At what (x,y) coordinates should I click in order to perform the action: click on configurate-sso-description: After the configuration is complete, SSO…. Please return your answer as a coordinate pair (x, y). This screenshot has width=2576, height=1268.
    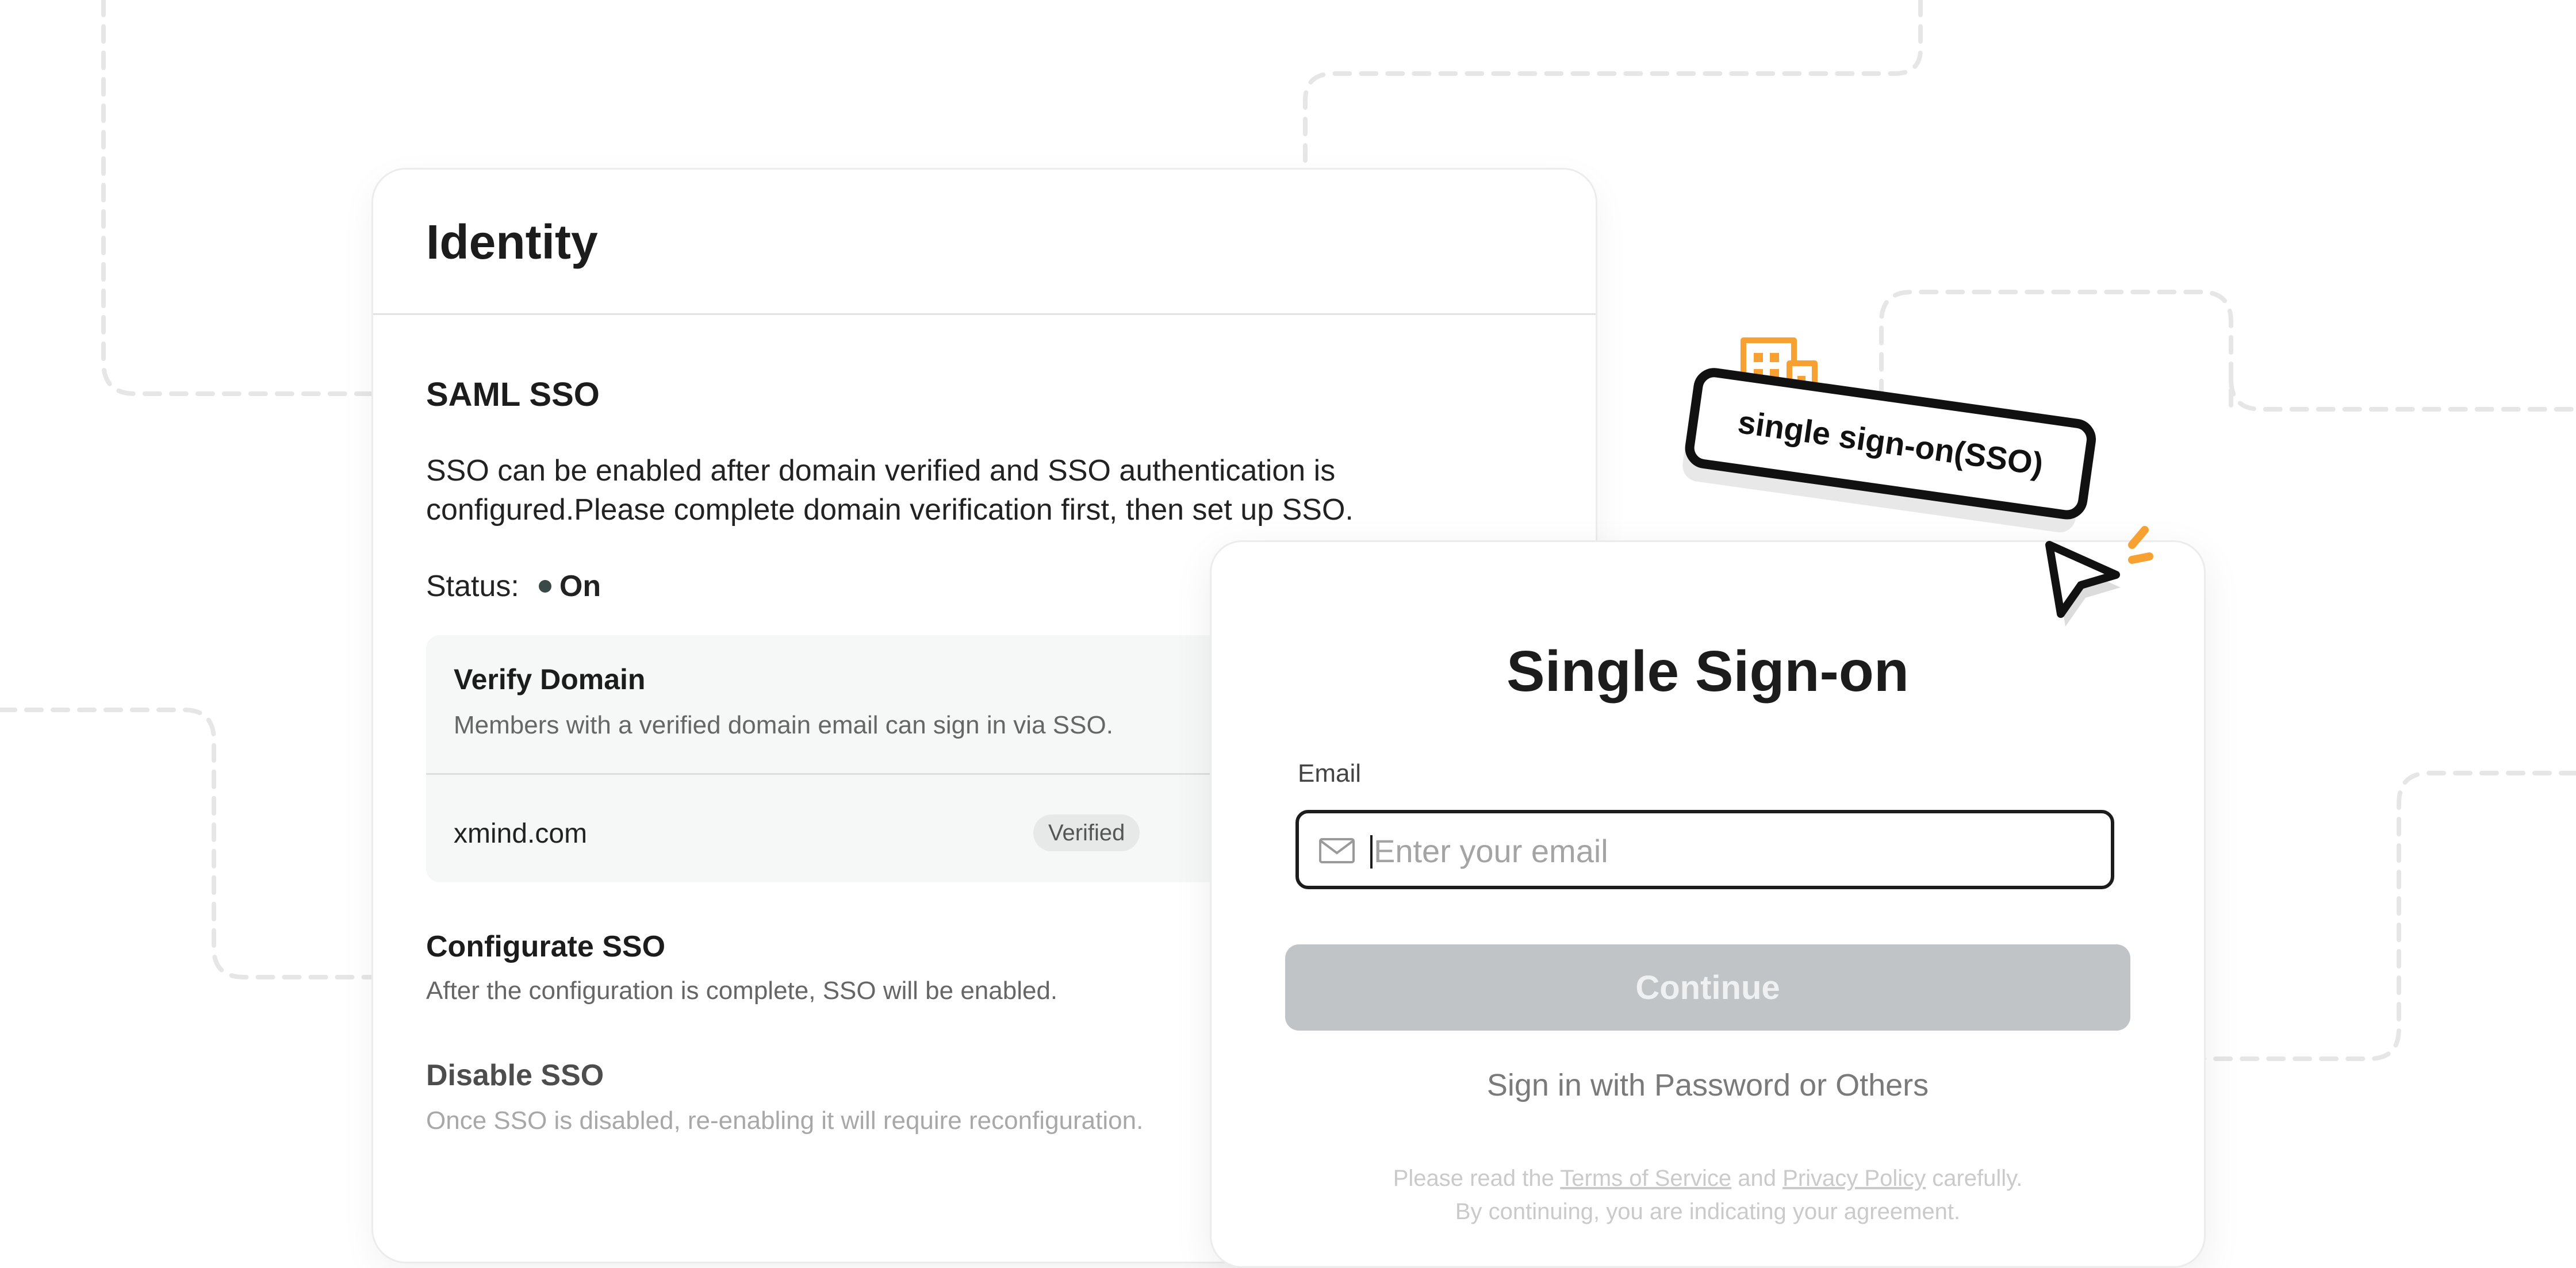
    Looking at the image, I should click on (742, 991).